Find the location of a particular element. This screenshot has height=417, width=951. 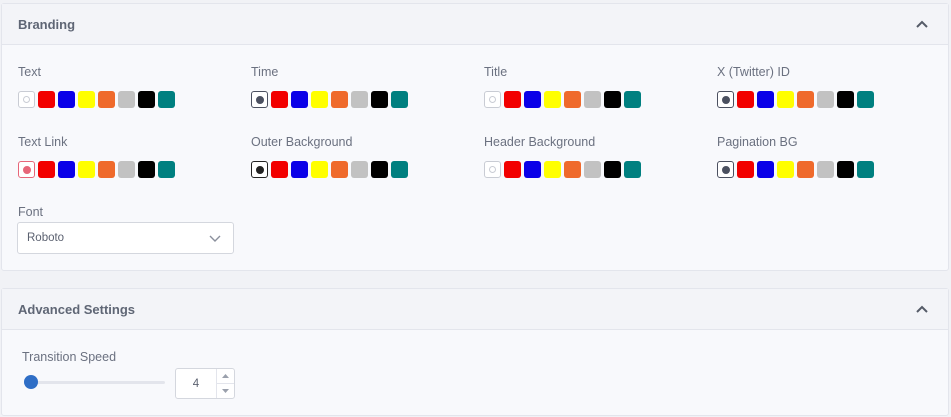

decrement-button is located at coordinates (225, 390).